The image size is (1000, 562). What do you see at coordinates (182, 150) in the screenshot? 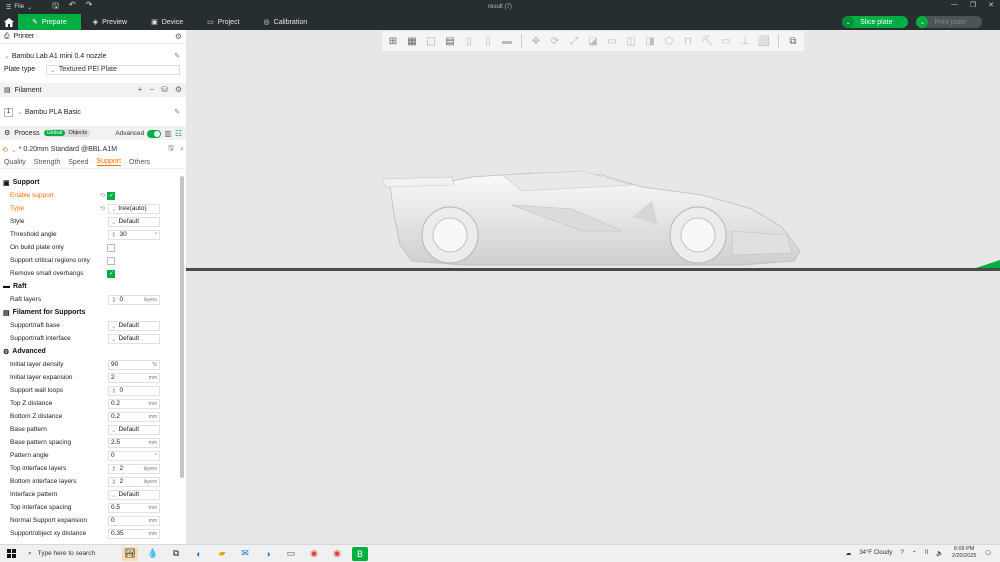
I see `search-icon: ⌕` at bounding box center [182, 150].